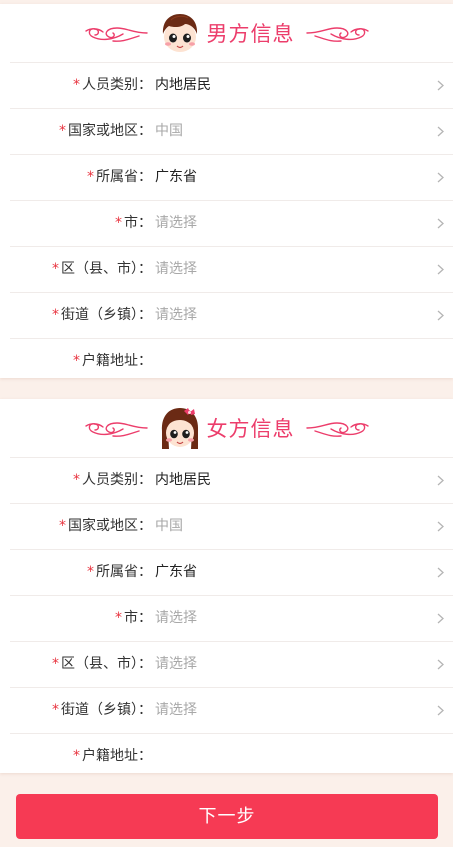 The height and width of the screenshot is (847, 453). I want to click on female-address-row: * 户籍地址：, so click(231, 756).